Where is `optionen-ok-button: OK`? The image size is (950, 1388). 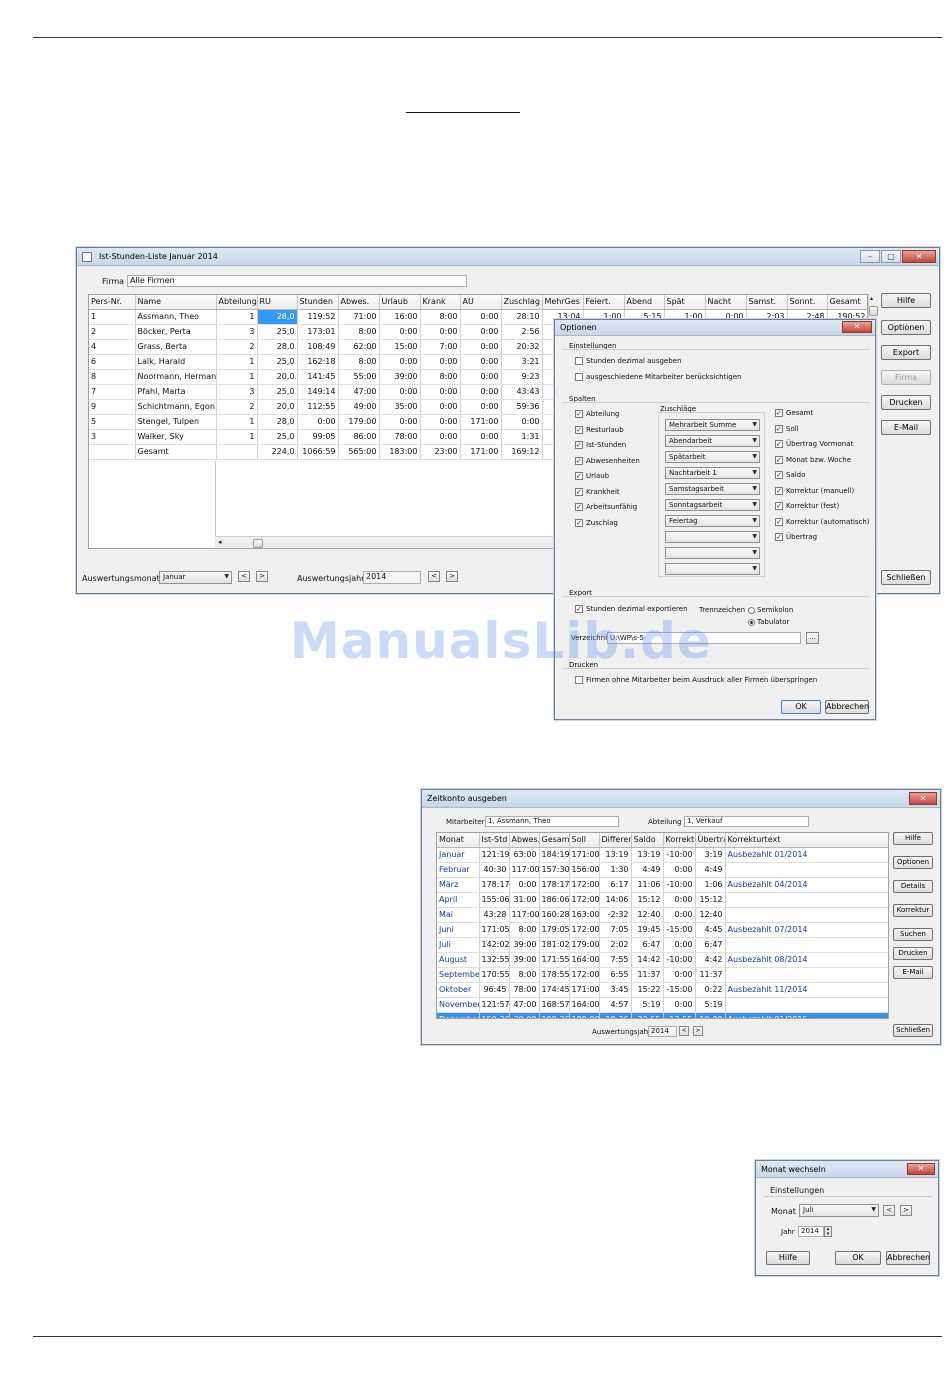 optionen-ok-button: OK is located at coordinates (801, 707).